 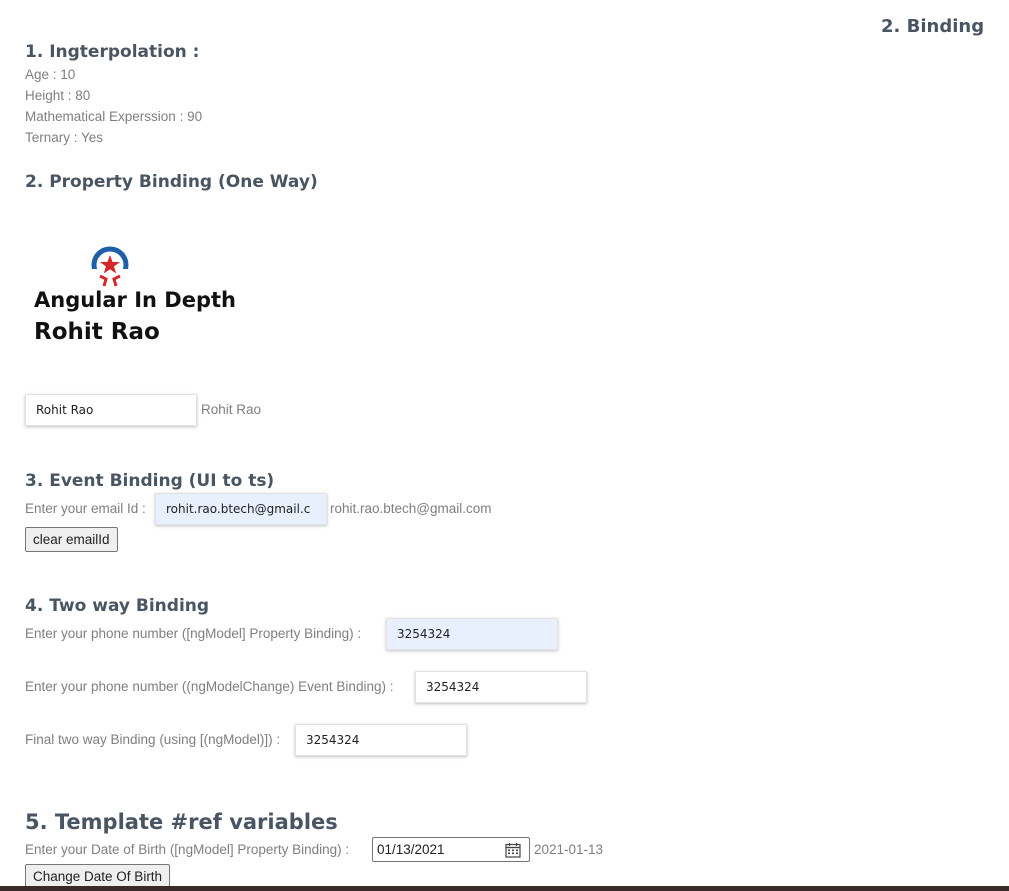 What do you see at coordinates (50, 74) in the screenshot?
I see `age-text: Age : 10` at bounding box center [50, 74].